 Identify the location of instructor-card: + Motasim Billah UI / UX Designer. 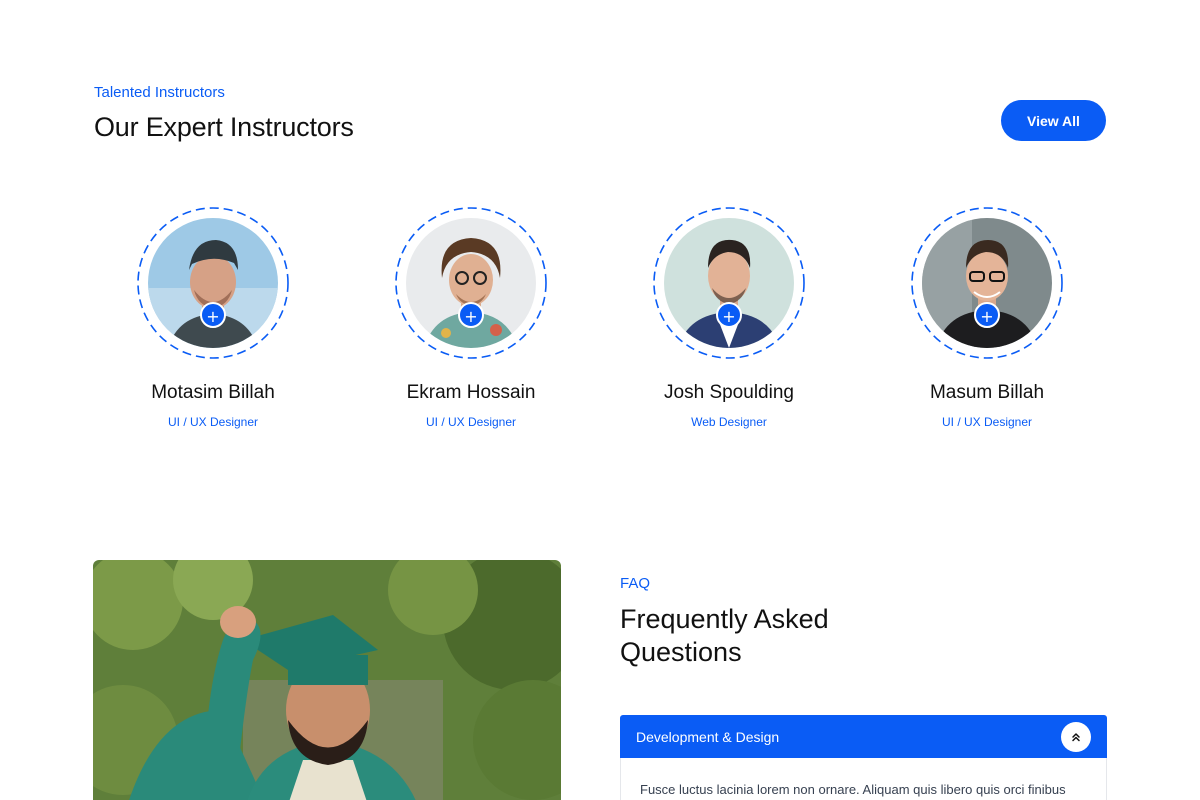
(213, 317).